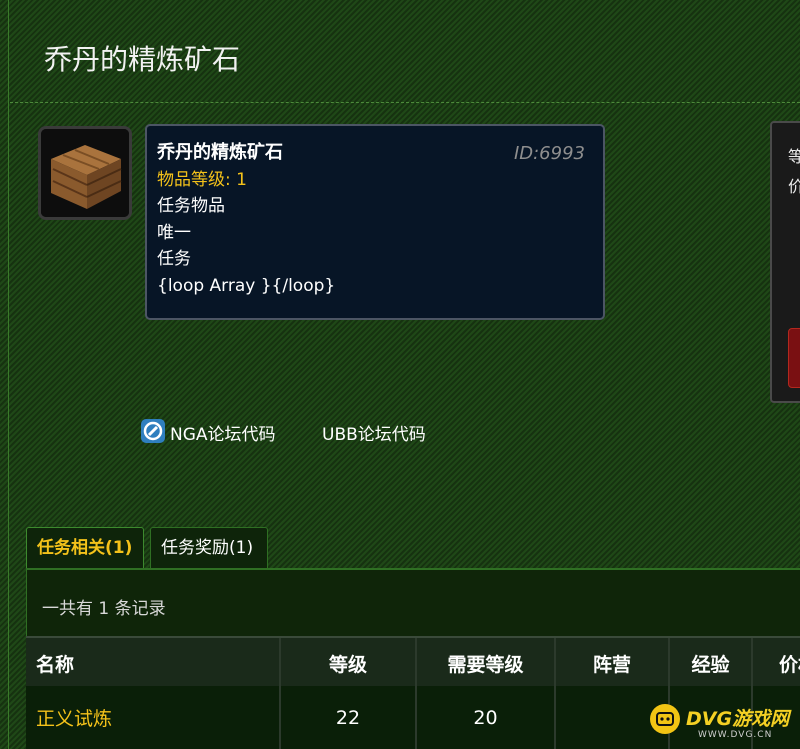 This screenshot has height=749, width=800. What do you see at coordinates (85, 547) in the screenshot?
I see `tab-quest-related: 任务相关(1)` at bounding box center [85, 547].